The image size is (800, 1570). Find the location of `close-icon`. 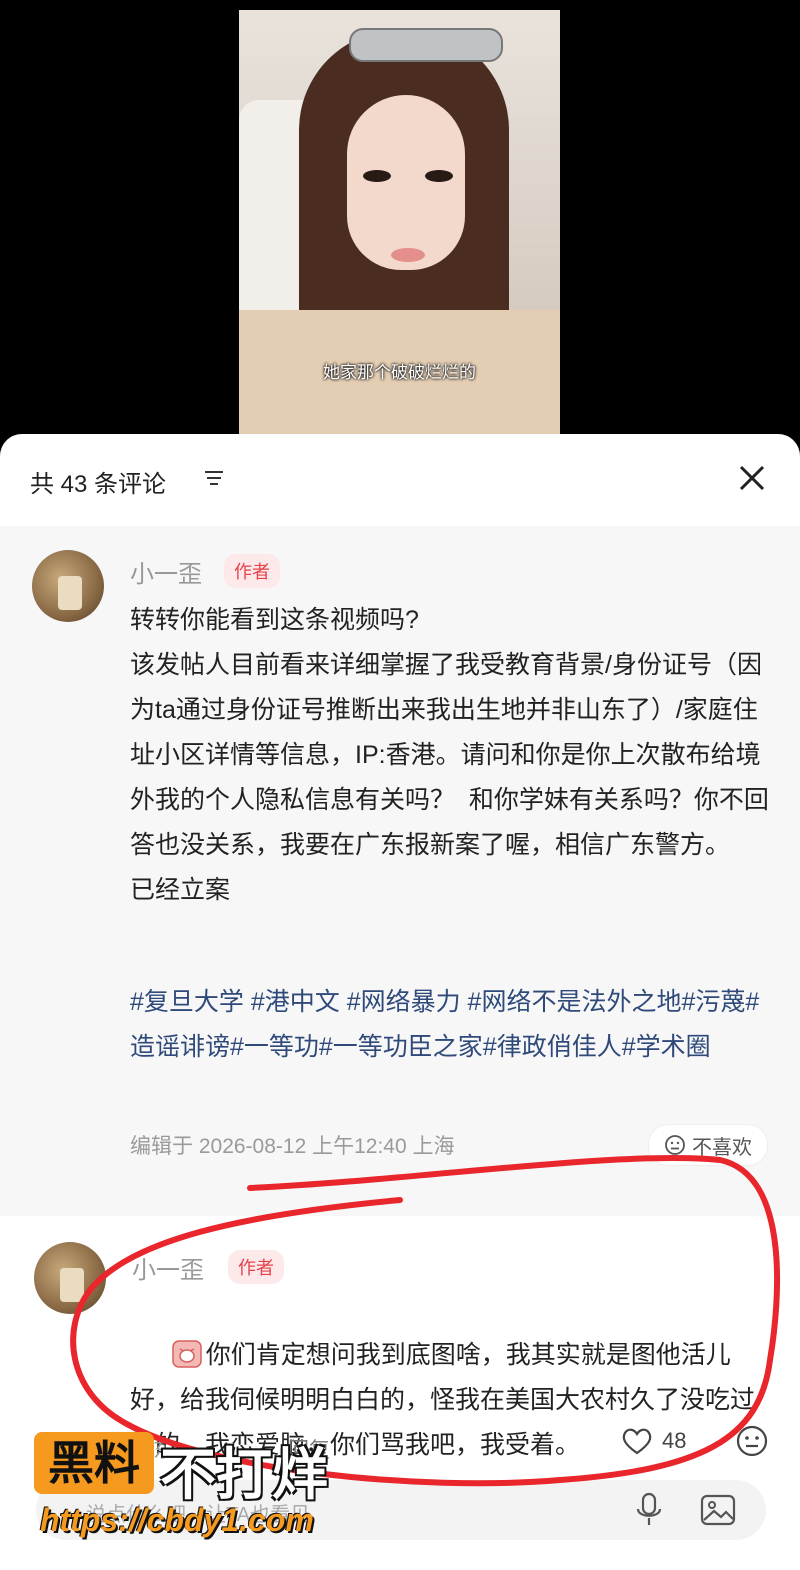

close-icon is located at coordinates (752, 478).